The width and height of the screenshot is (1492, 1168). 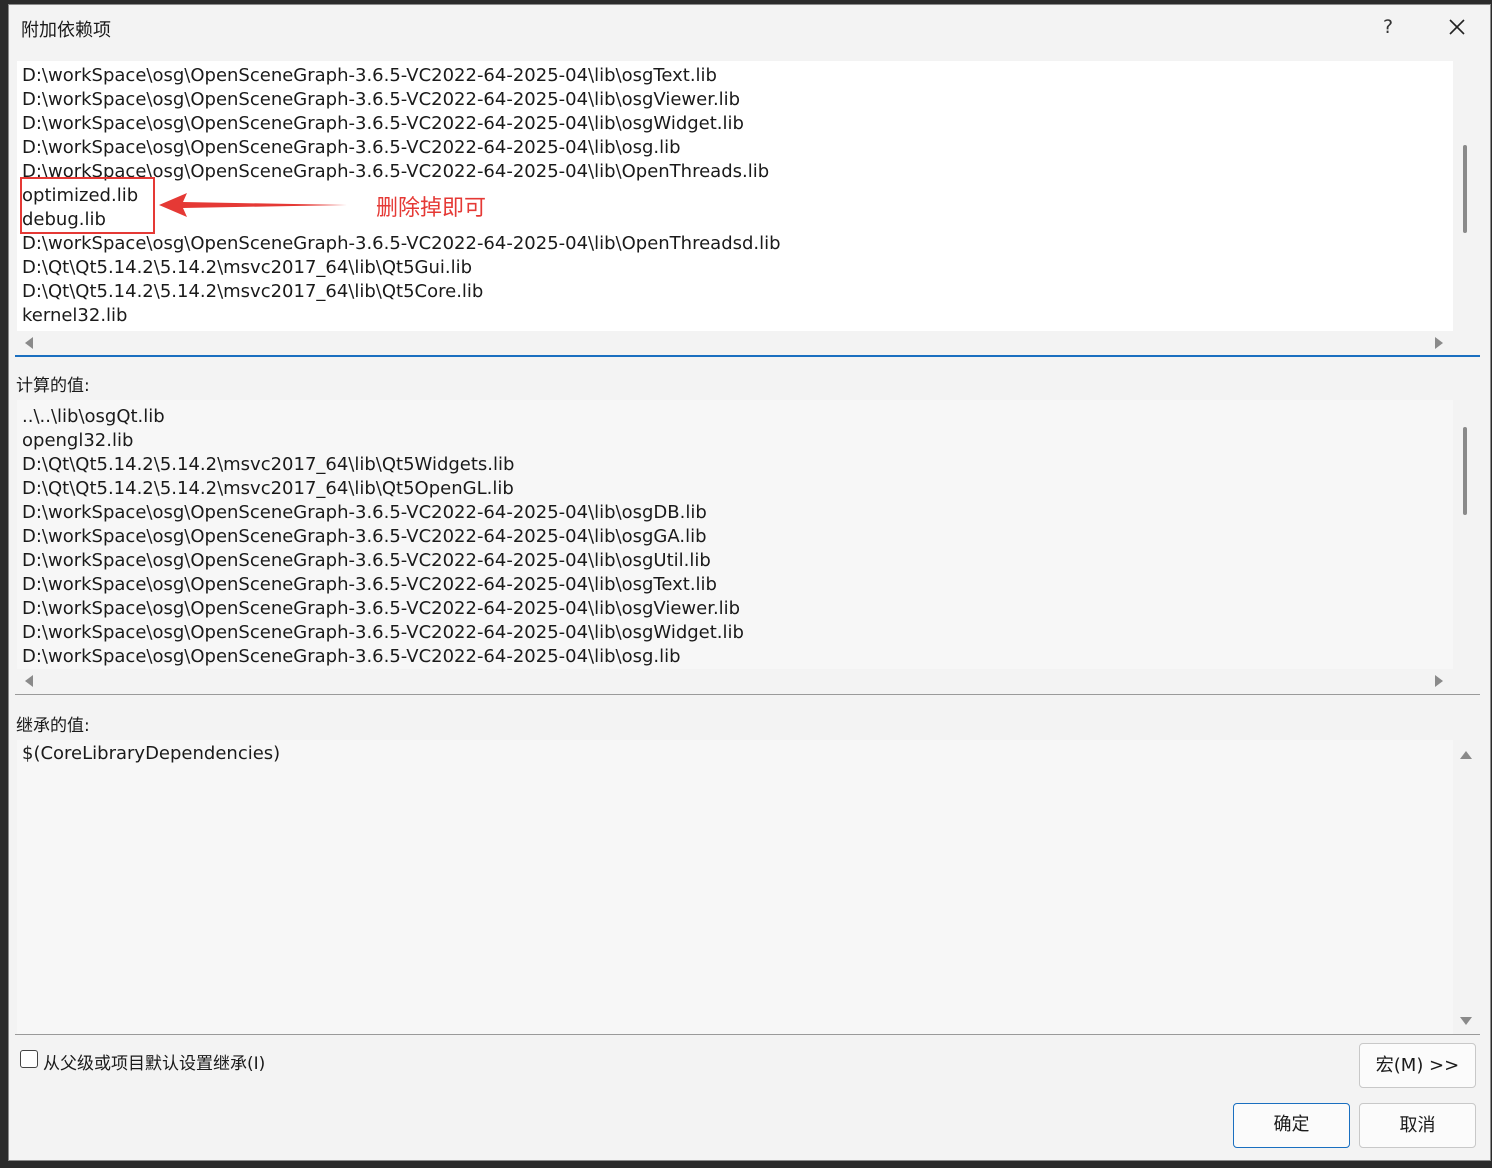 I want to click on inherited-line: $(CoreLibraryDependencies), so click(x=151, y=753).